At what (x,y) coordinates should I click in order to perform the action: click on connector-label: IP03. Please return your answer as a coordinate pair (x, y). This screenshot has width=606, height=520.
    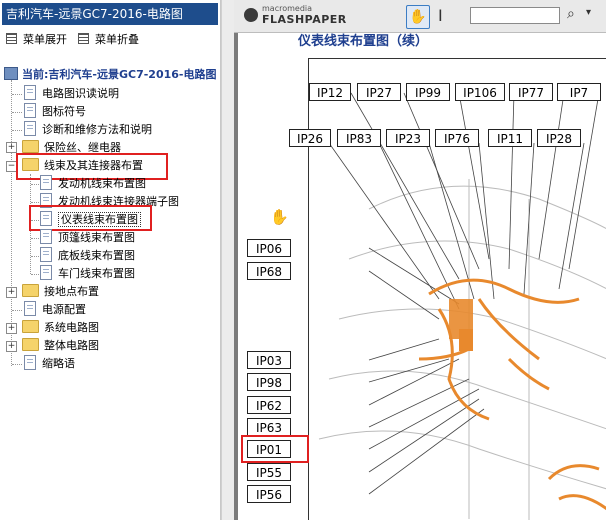
    Looking at the image, I should click on (269, 360).